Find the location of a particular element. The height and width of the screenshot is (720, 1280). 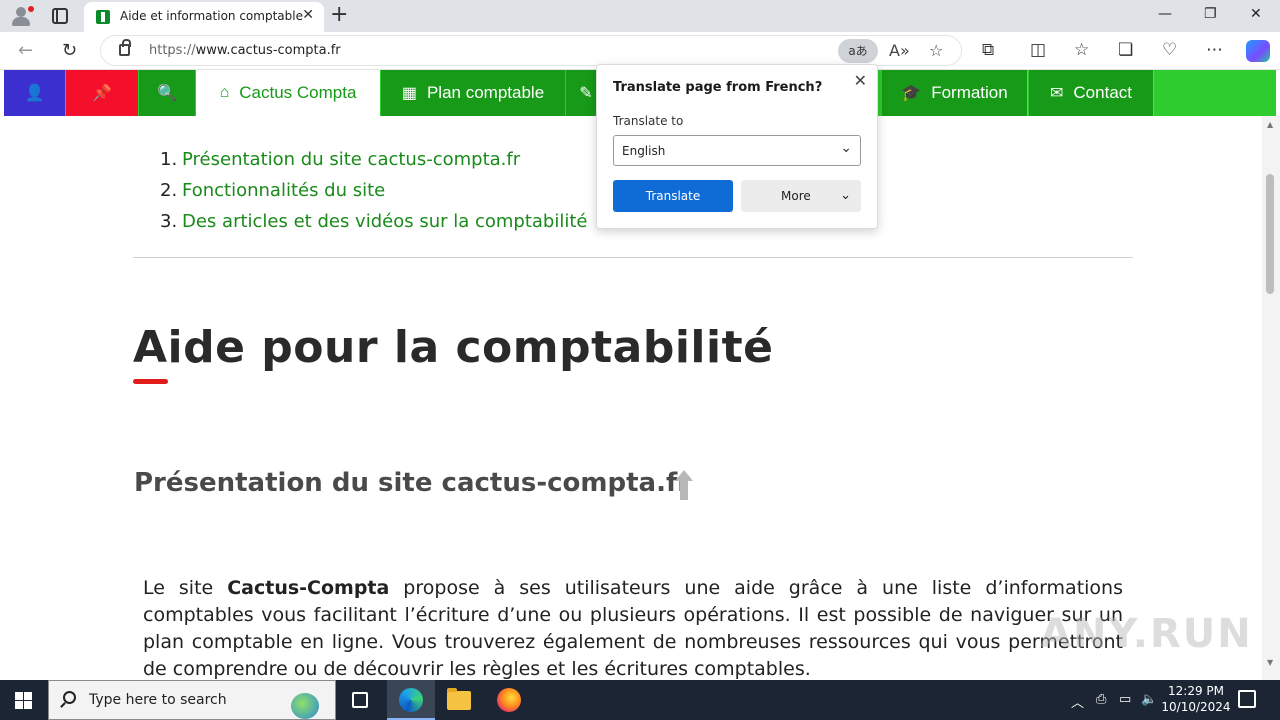

tab-title: Aide et information comptable is located at coordinates (211, 16).